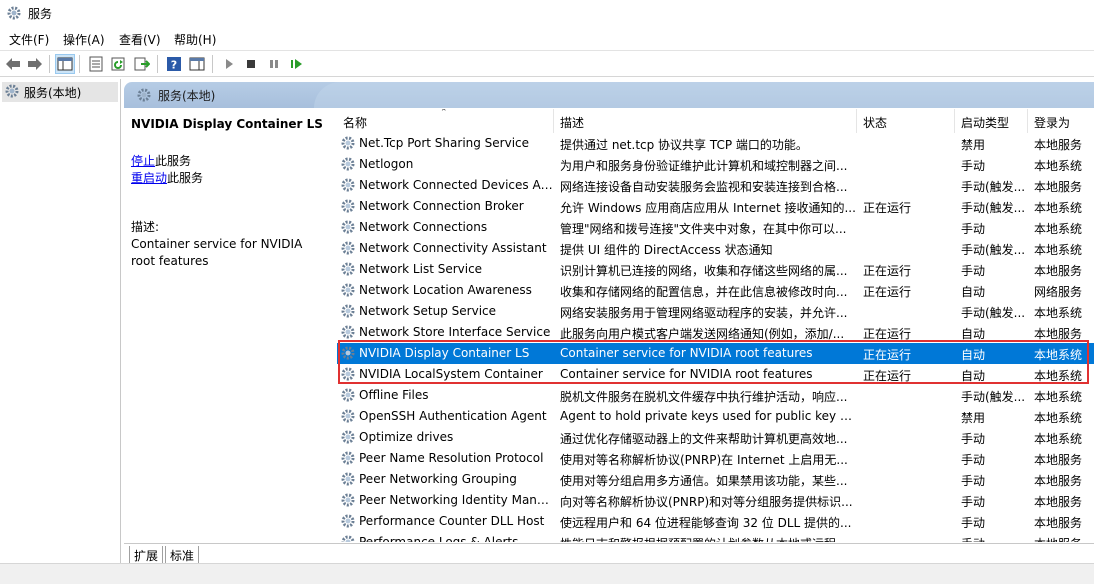 This screenshot has width=1094, height=584. What do you see at coordinates (146, 555) in the screenshot?
I see `tab-extended: 扩展` at bounding box center [146, 555].